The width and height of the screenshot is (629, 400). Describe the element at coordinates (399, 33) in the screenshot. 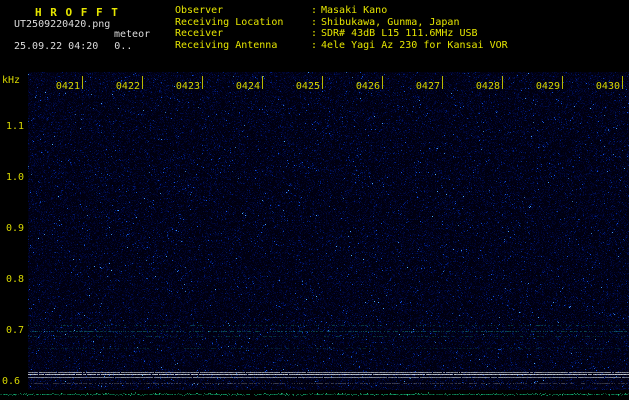

I see `info-value: SDR# 43dB L15 111.6MHz USB` at that location.